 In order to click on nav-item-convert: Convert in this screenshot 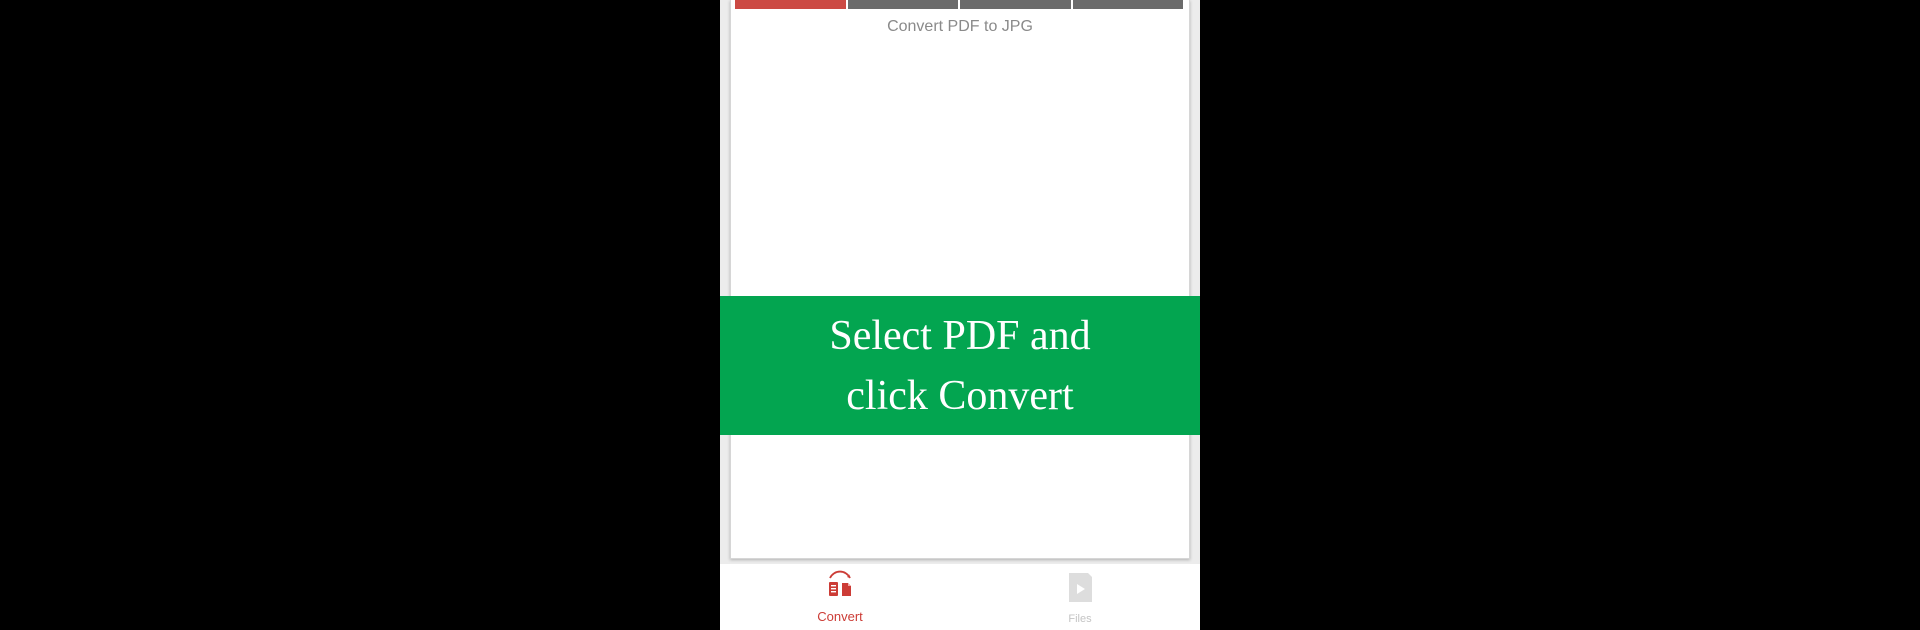, I will do `click(840, 597)`.